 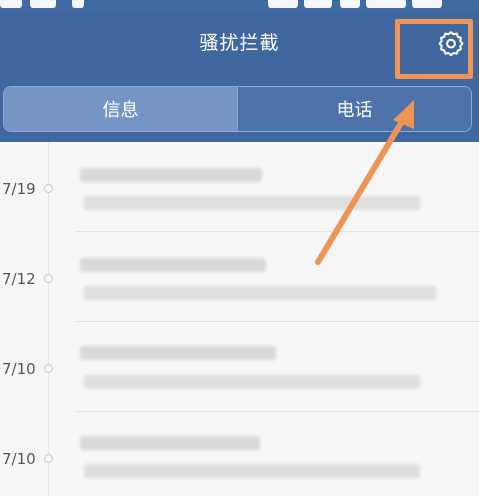 I want to click on tab-messages: 信息, so click(x=120, y=109).